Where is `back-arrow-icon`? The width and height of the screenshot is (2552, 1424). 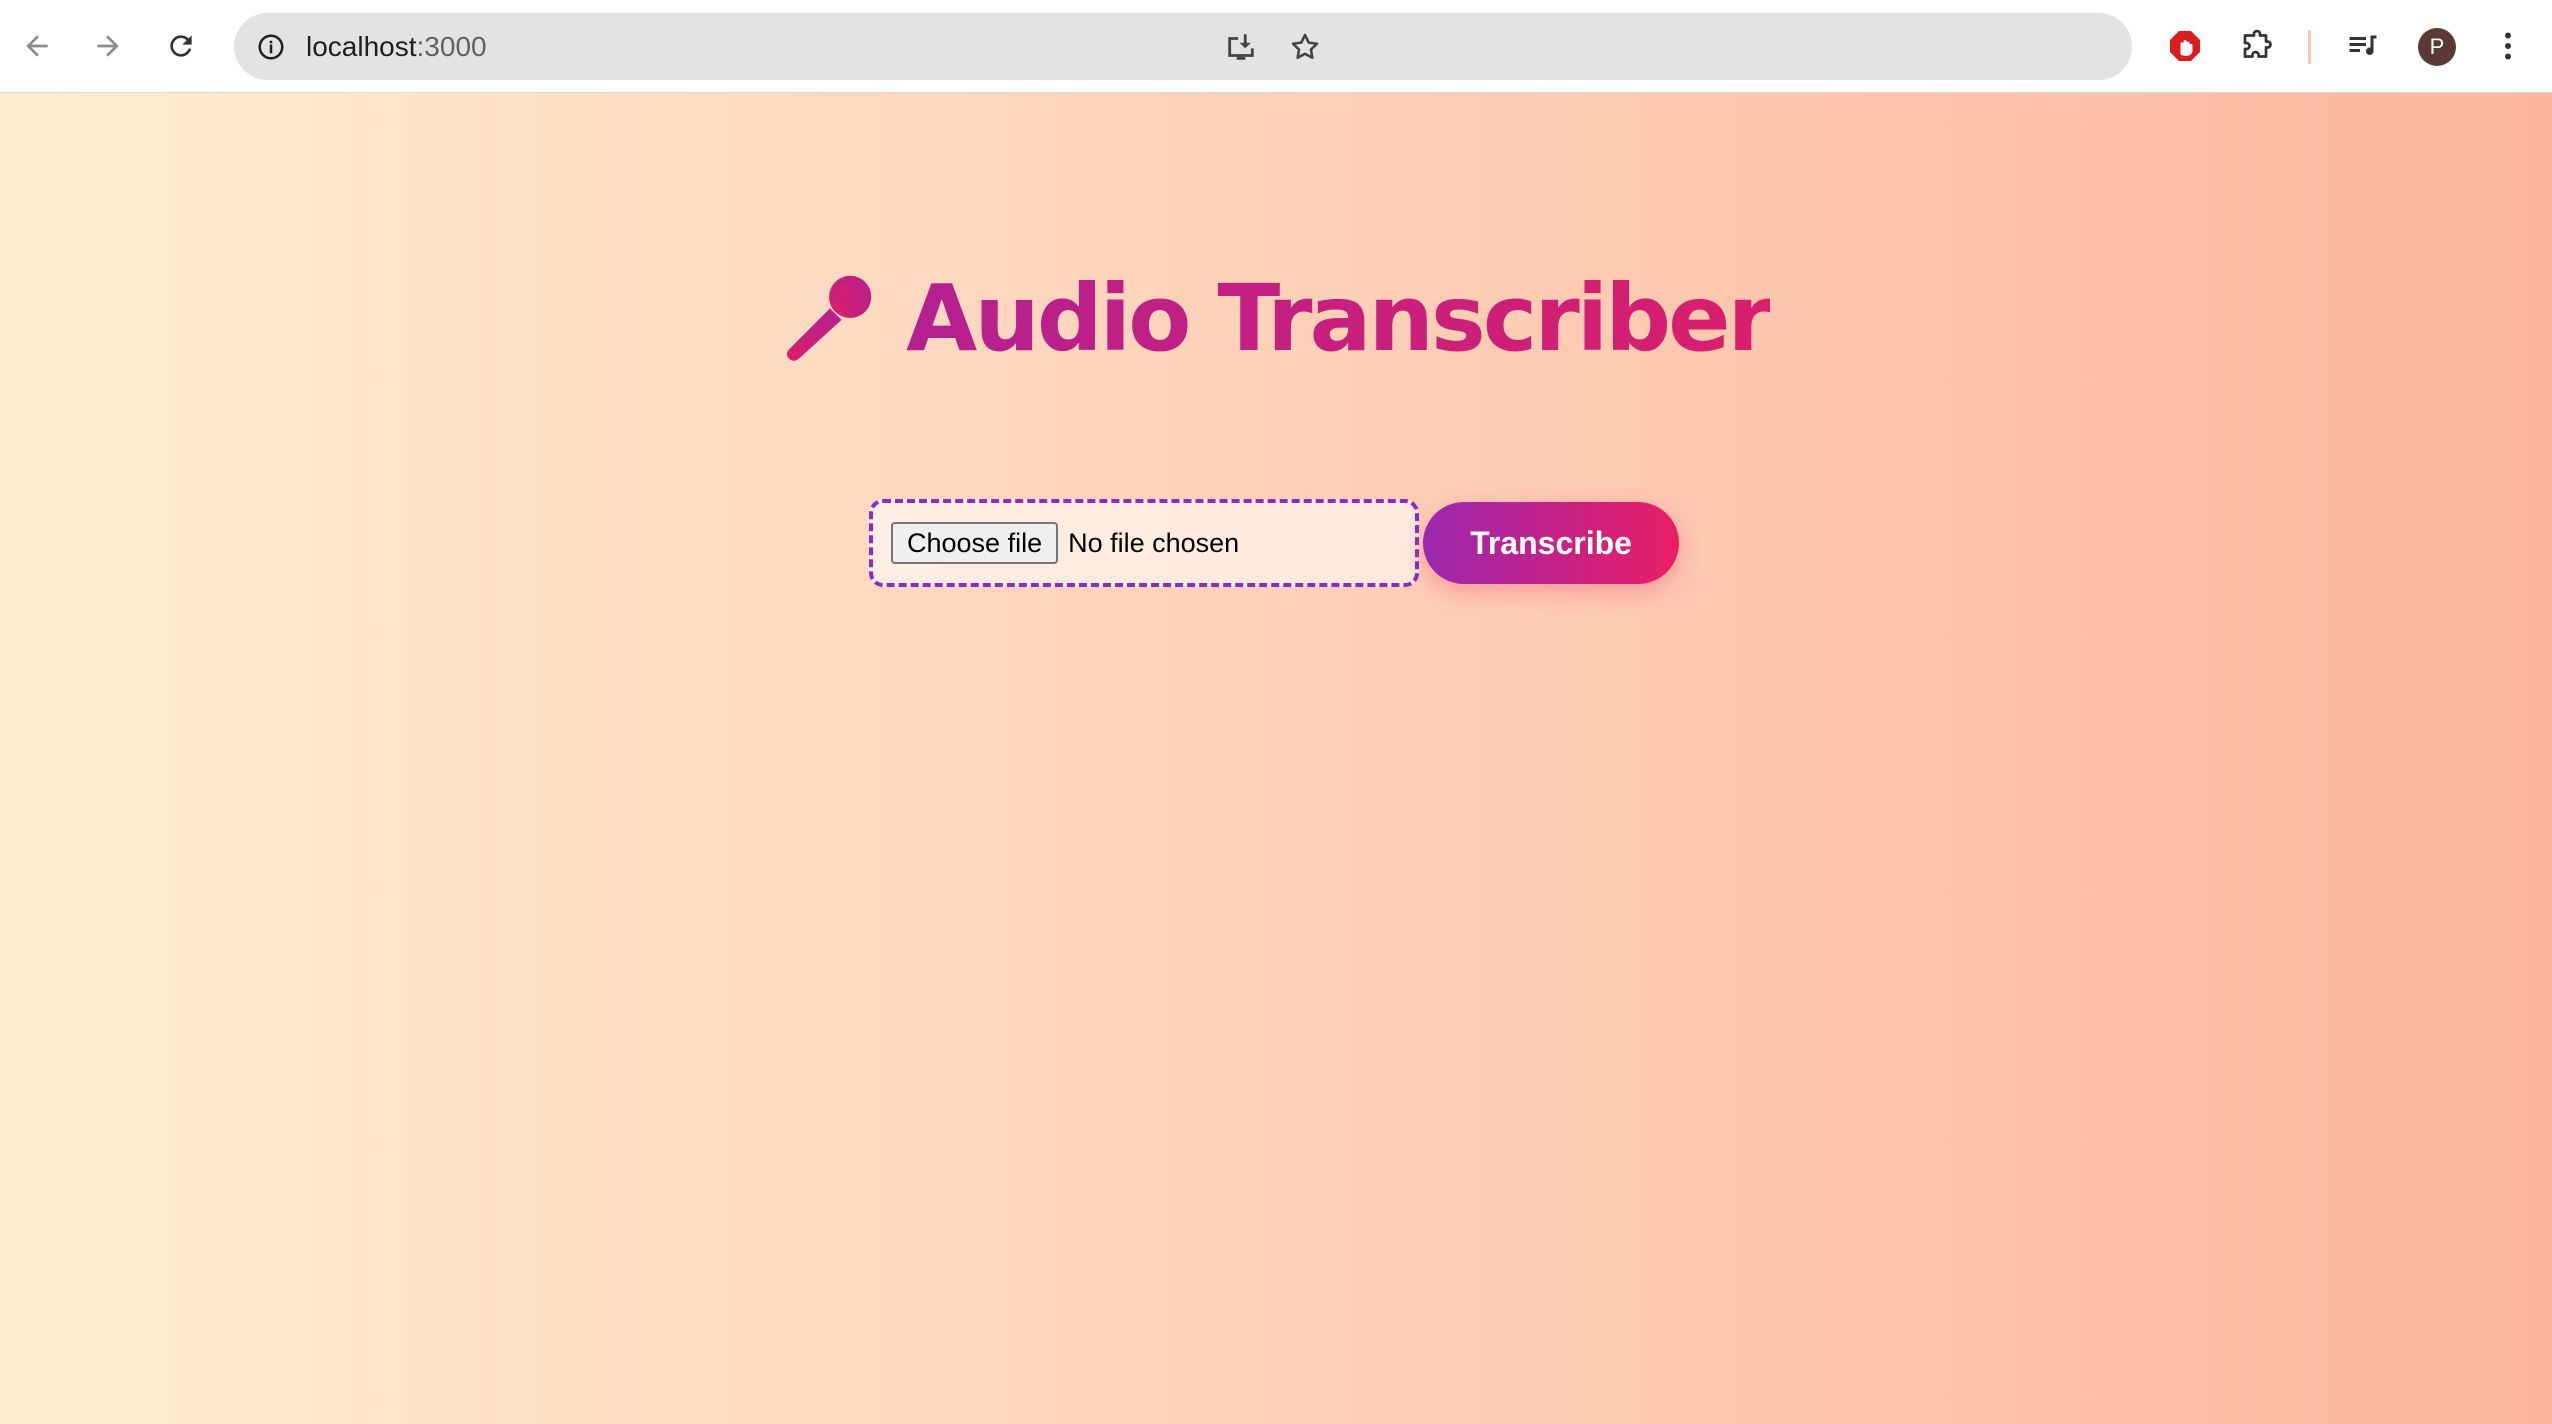 back-arrow-icon is located at coordinates (37, 46).